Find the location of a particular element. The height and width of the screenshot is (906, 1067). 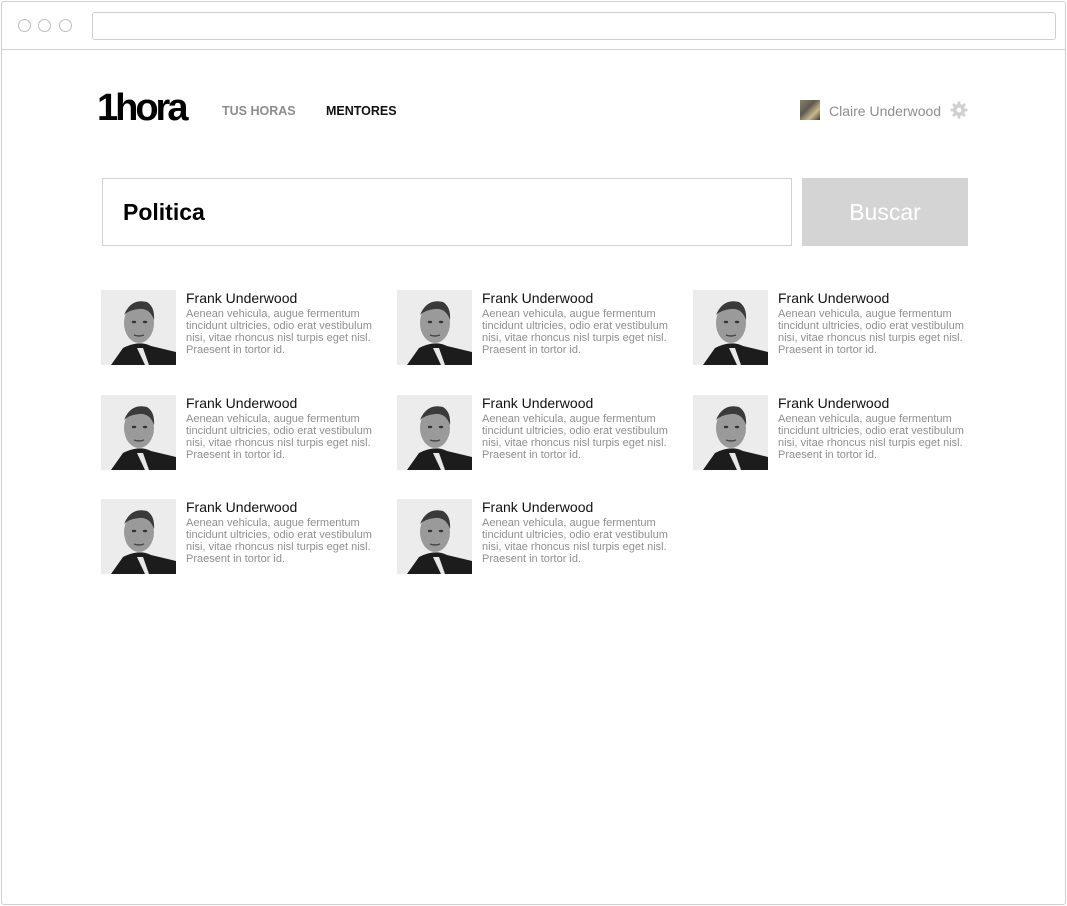

window-minimize-dot is located at coordinates (44, 25).